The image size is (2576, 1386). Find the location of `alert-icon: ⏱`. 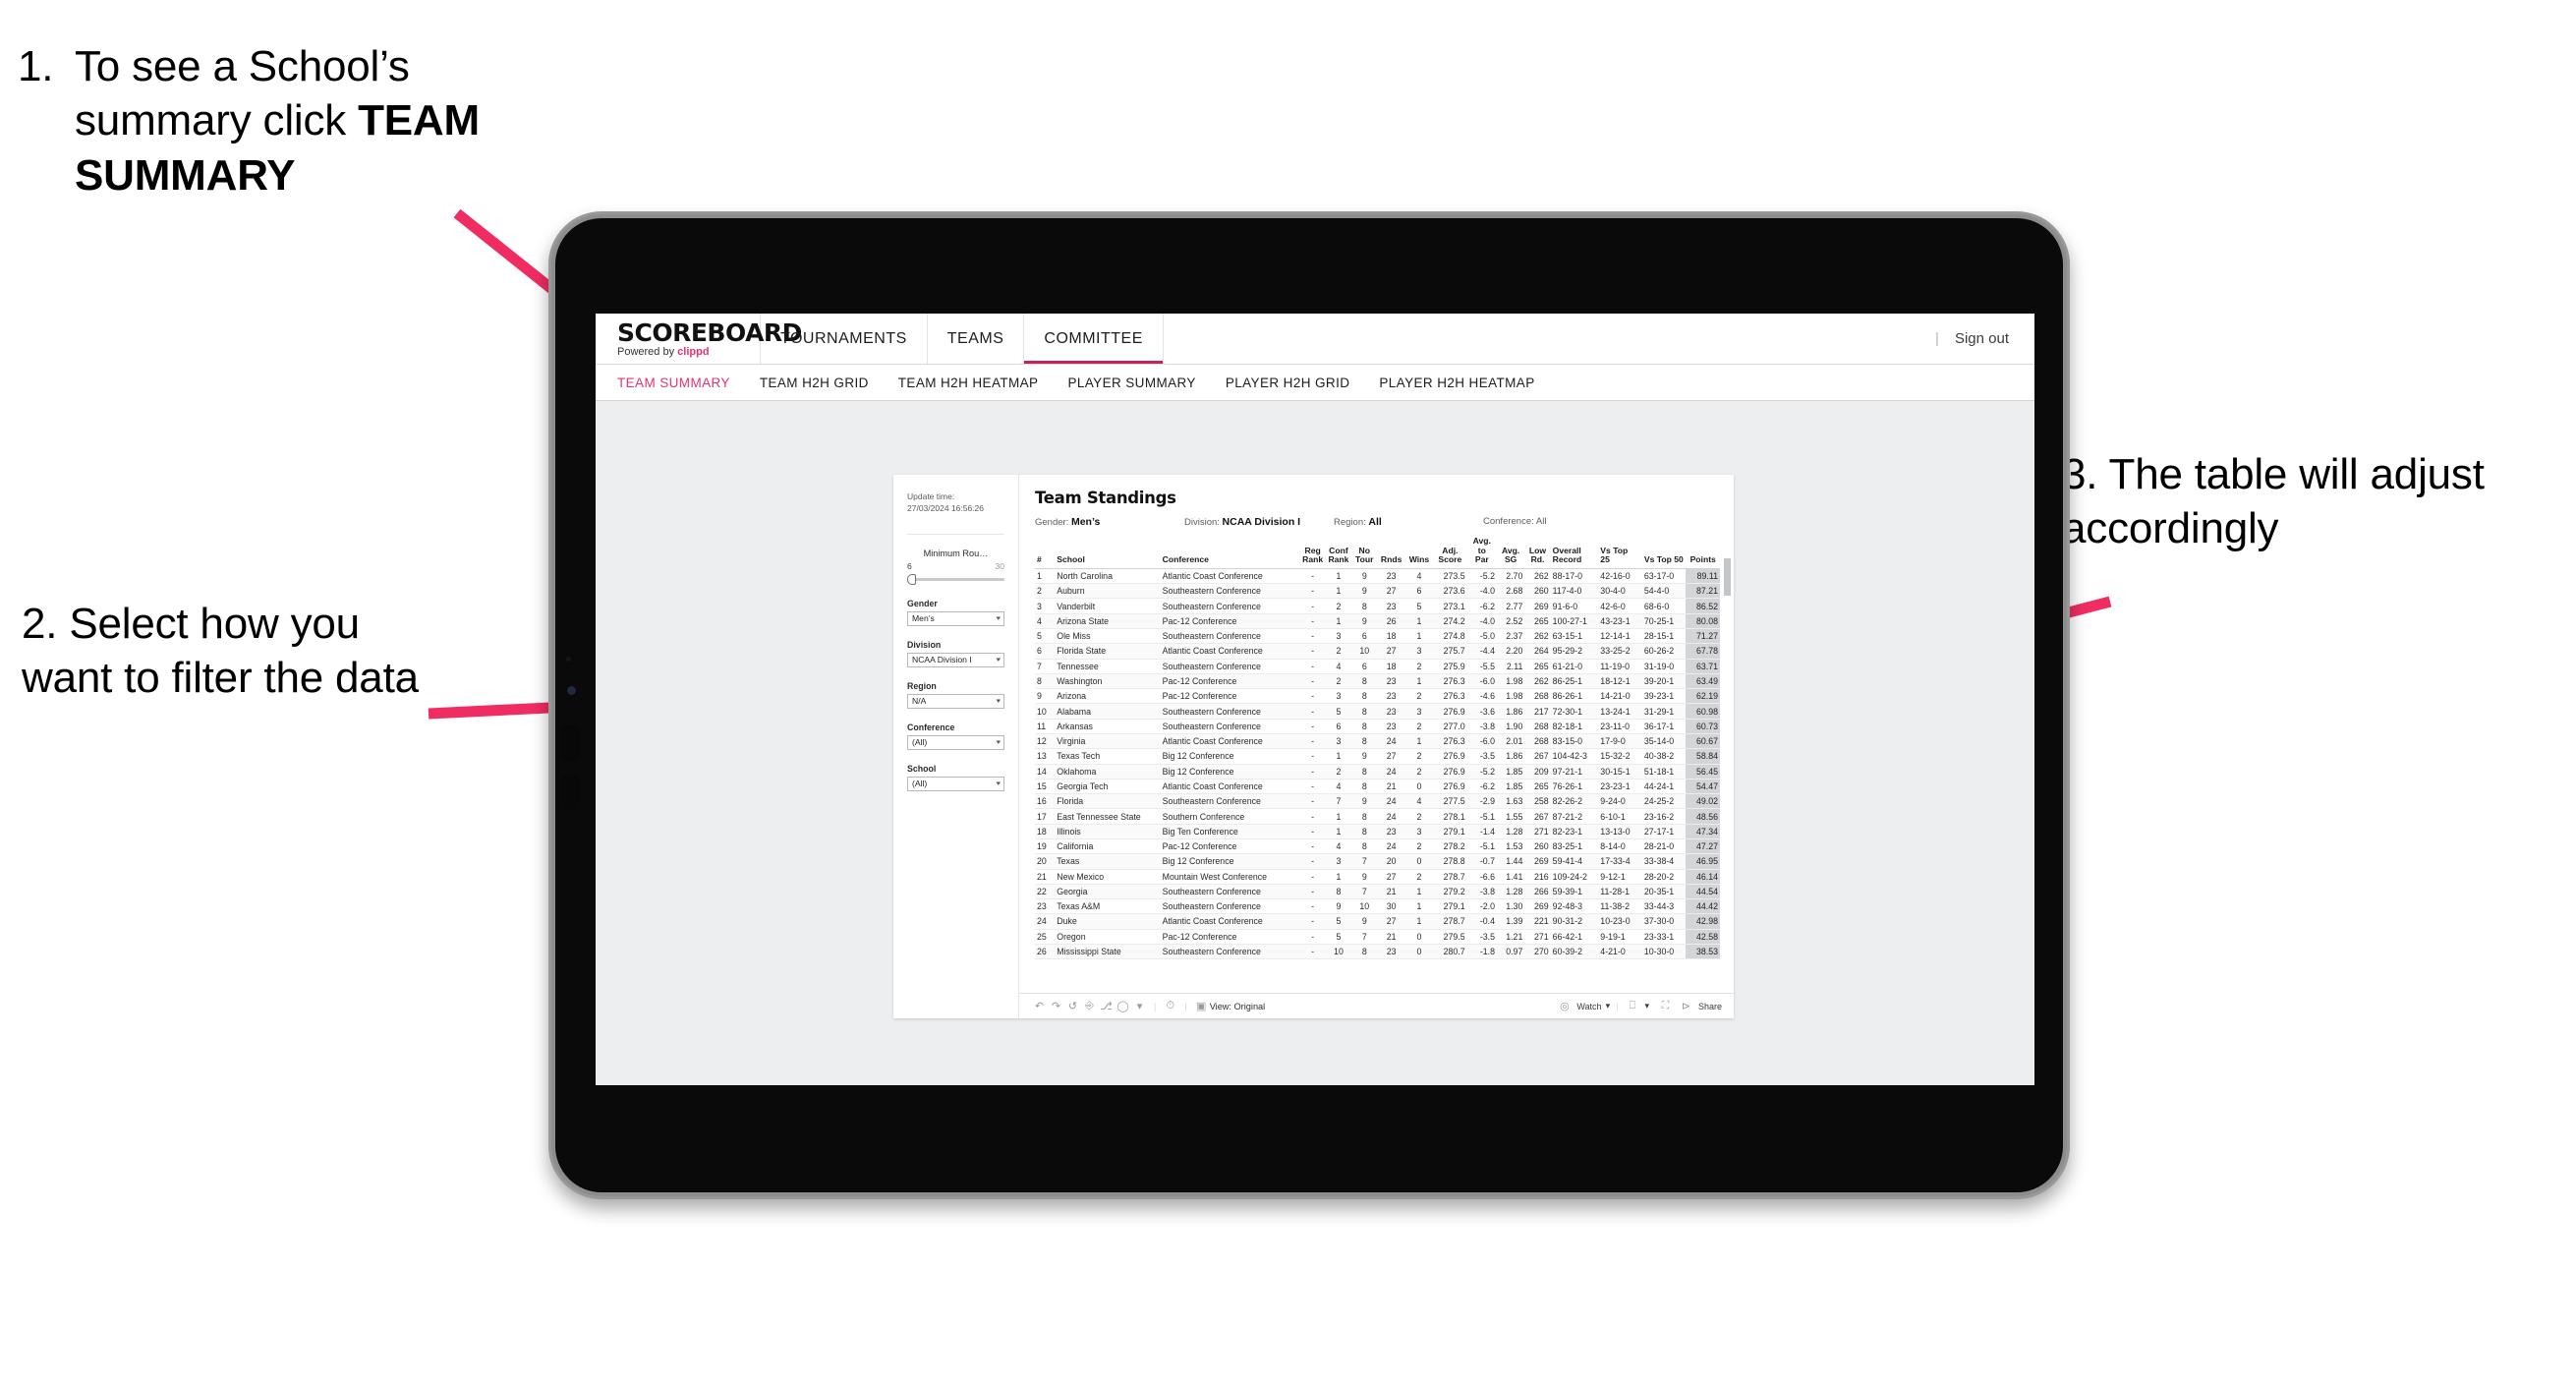

alert-icon: ⏱ is located at coordinates (1170, 1006).